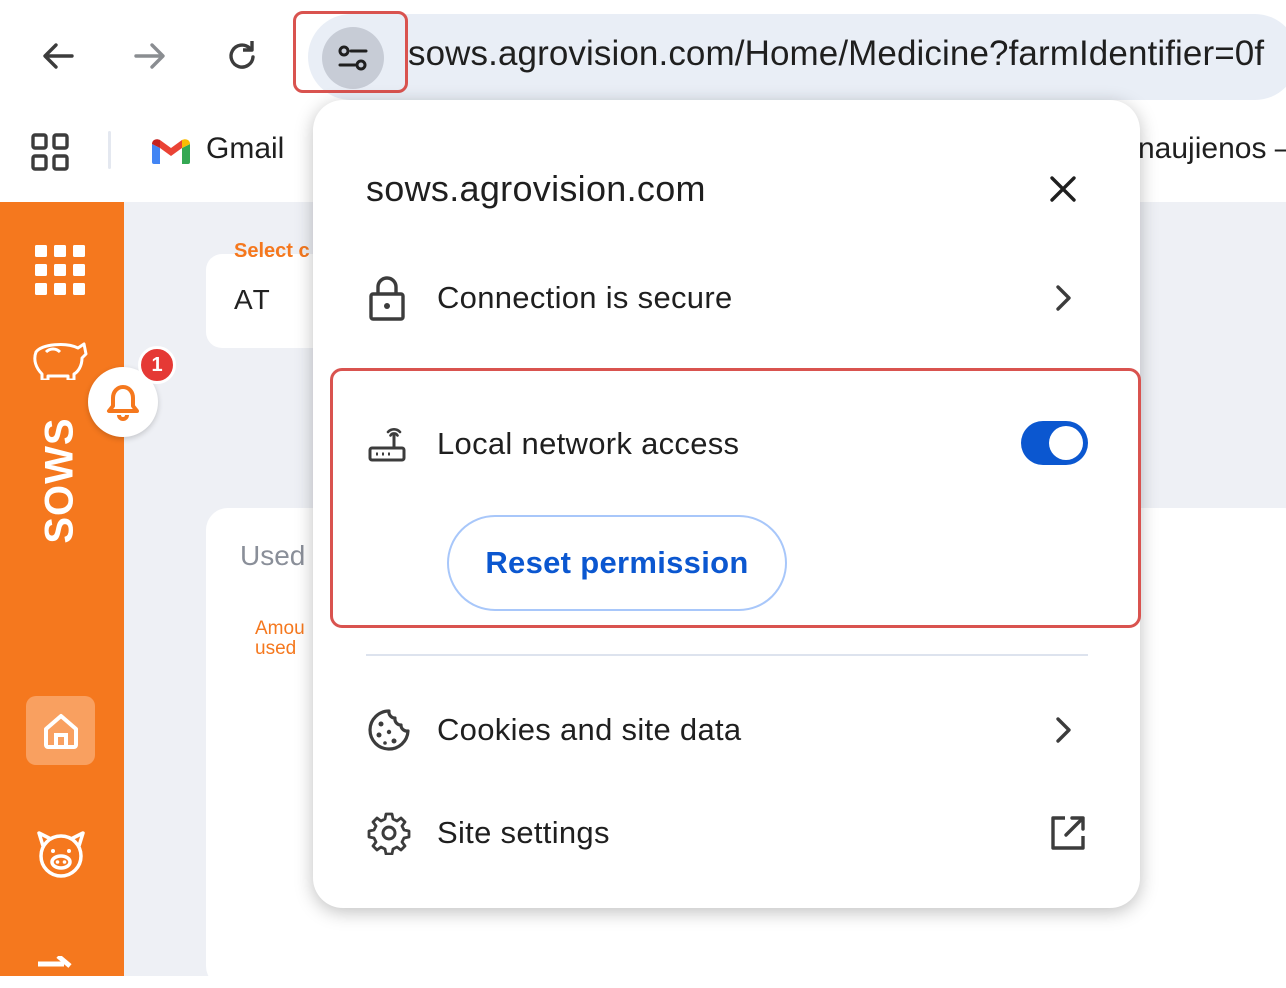 This screenshot has width=1286, height=988. Describe the element at coordinates (272, 251) in the screenshot. I see `select-label: Select c` at that location.